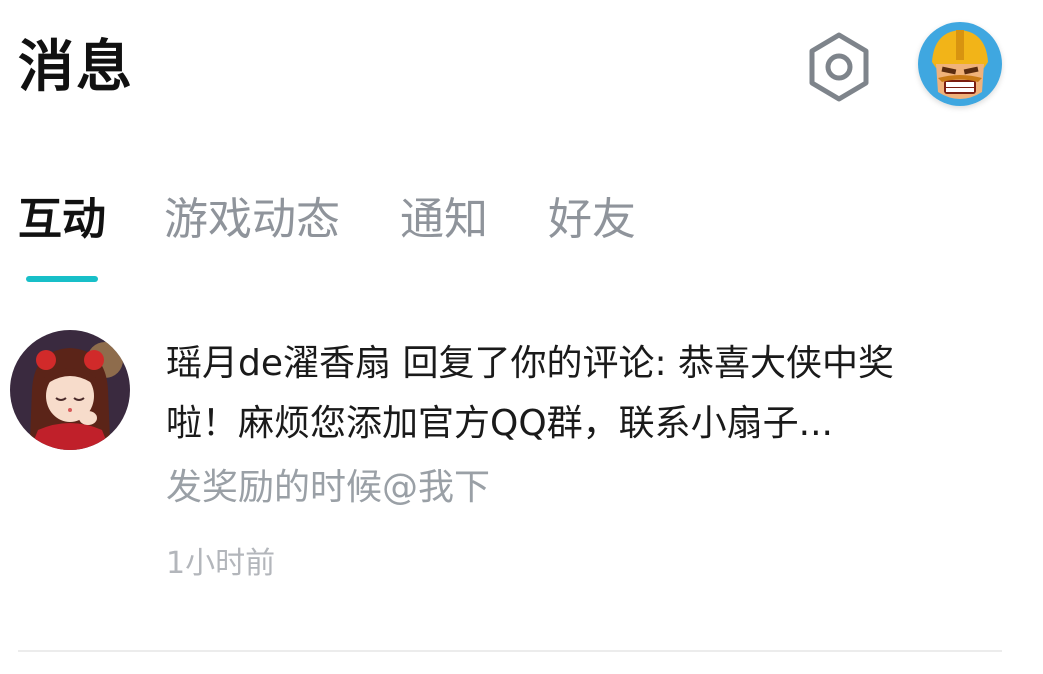 Image resolution: width=1043 pixels, height=674 pixels. I want to click on quoted-comment: 发奖励的时候@我下, so click(328, 487).